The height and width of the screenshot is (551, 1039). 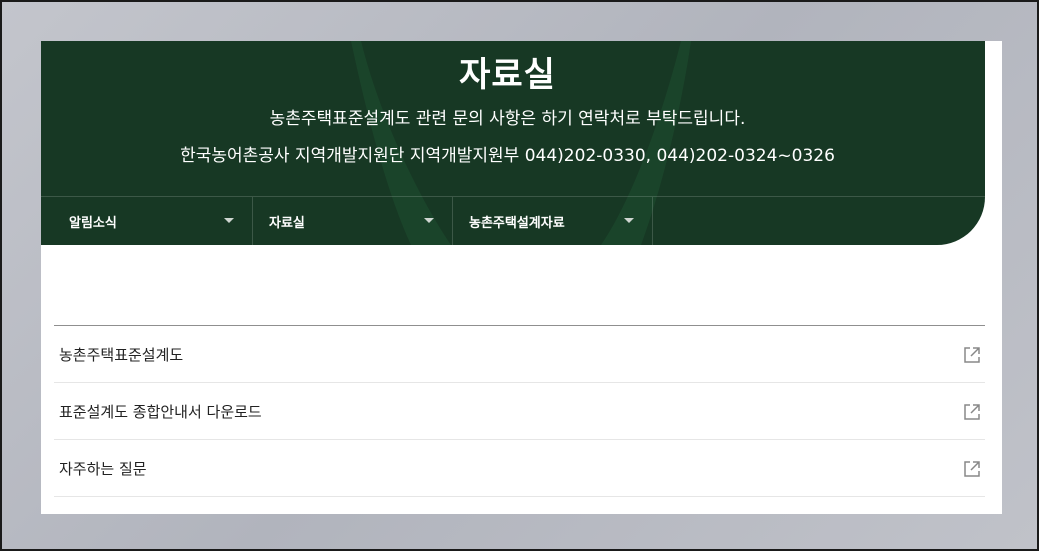 What do you see at coordinates (147, 221) in the screenshot?
I see `nav-dropdown-notice: 알림소식` at bounding box center [147, 221].